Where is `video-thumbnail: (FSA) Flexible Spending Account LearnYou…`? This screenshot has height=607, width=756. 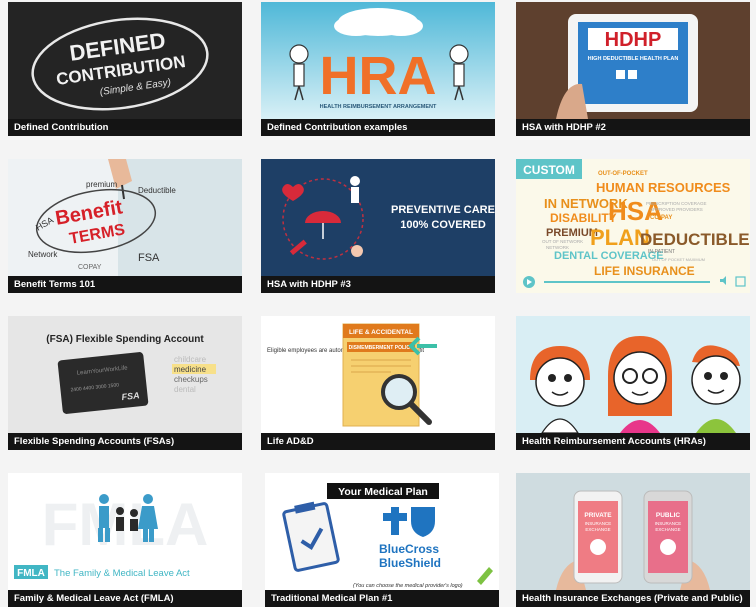
video-thumbnail: (FSA) Flexible Spending Account LearnYou… is located at coordinates (125, 374).